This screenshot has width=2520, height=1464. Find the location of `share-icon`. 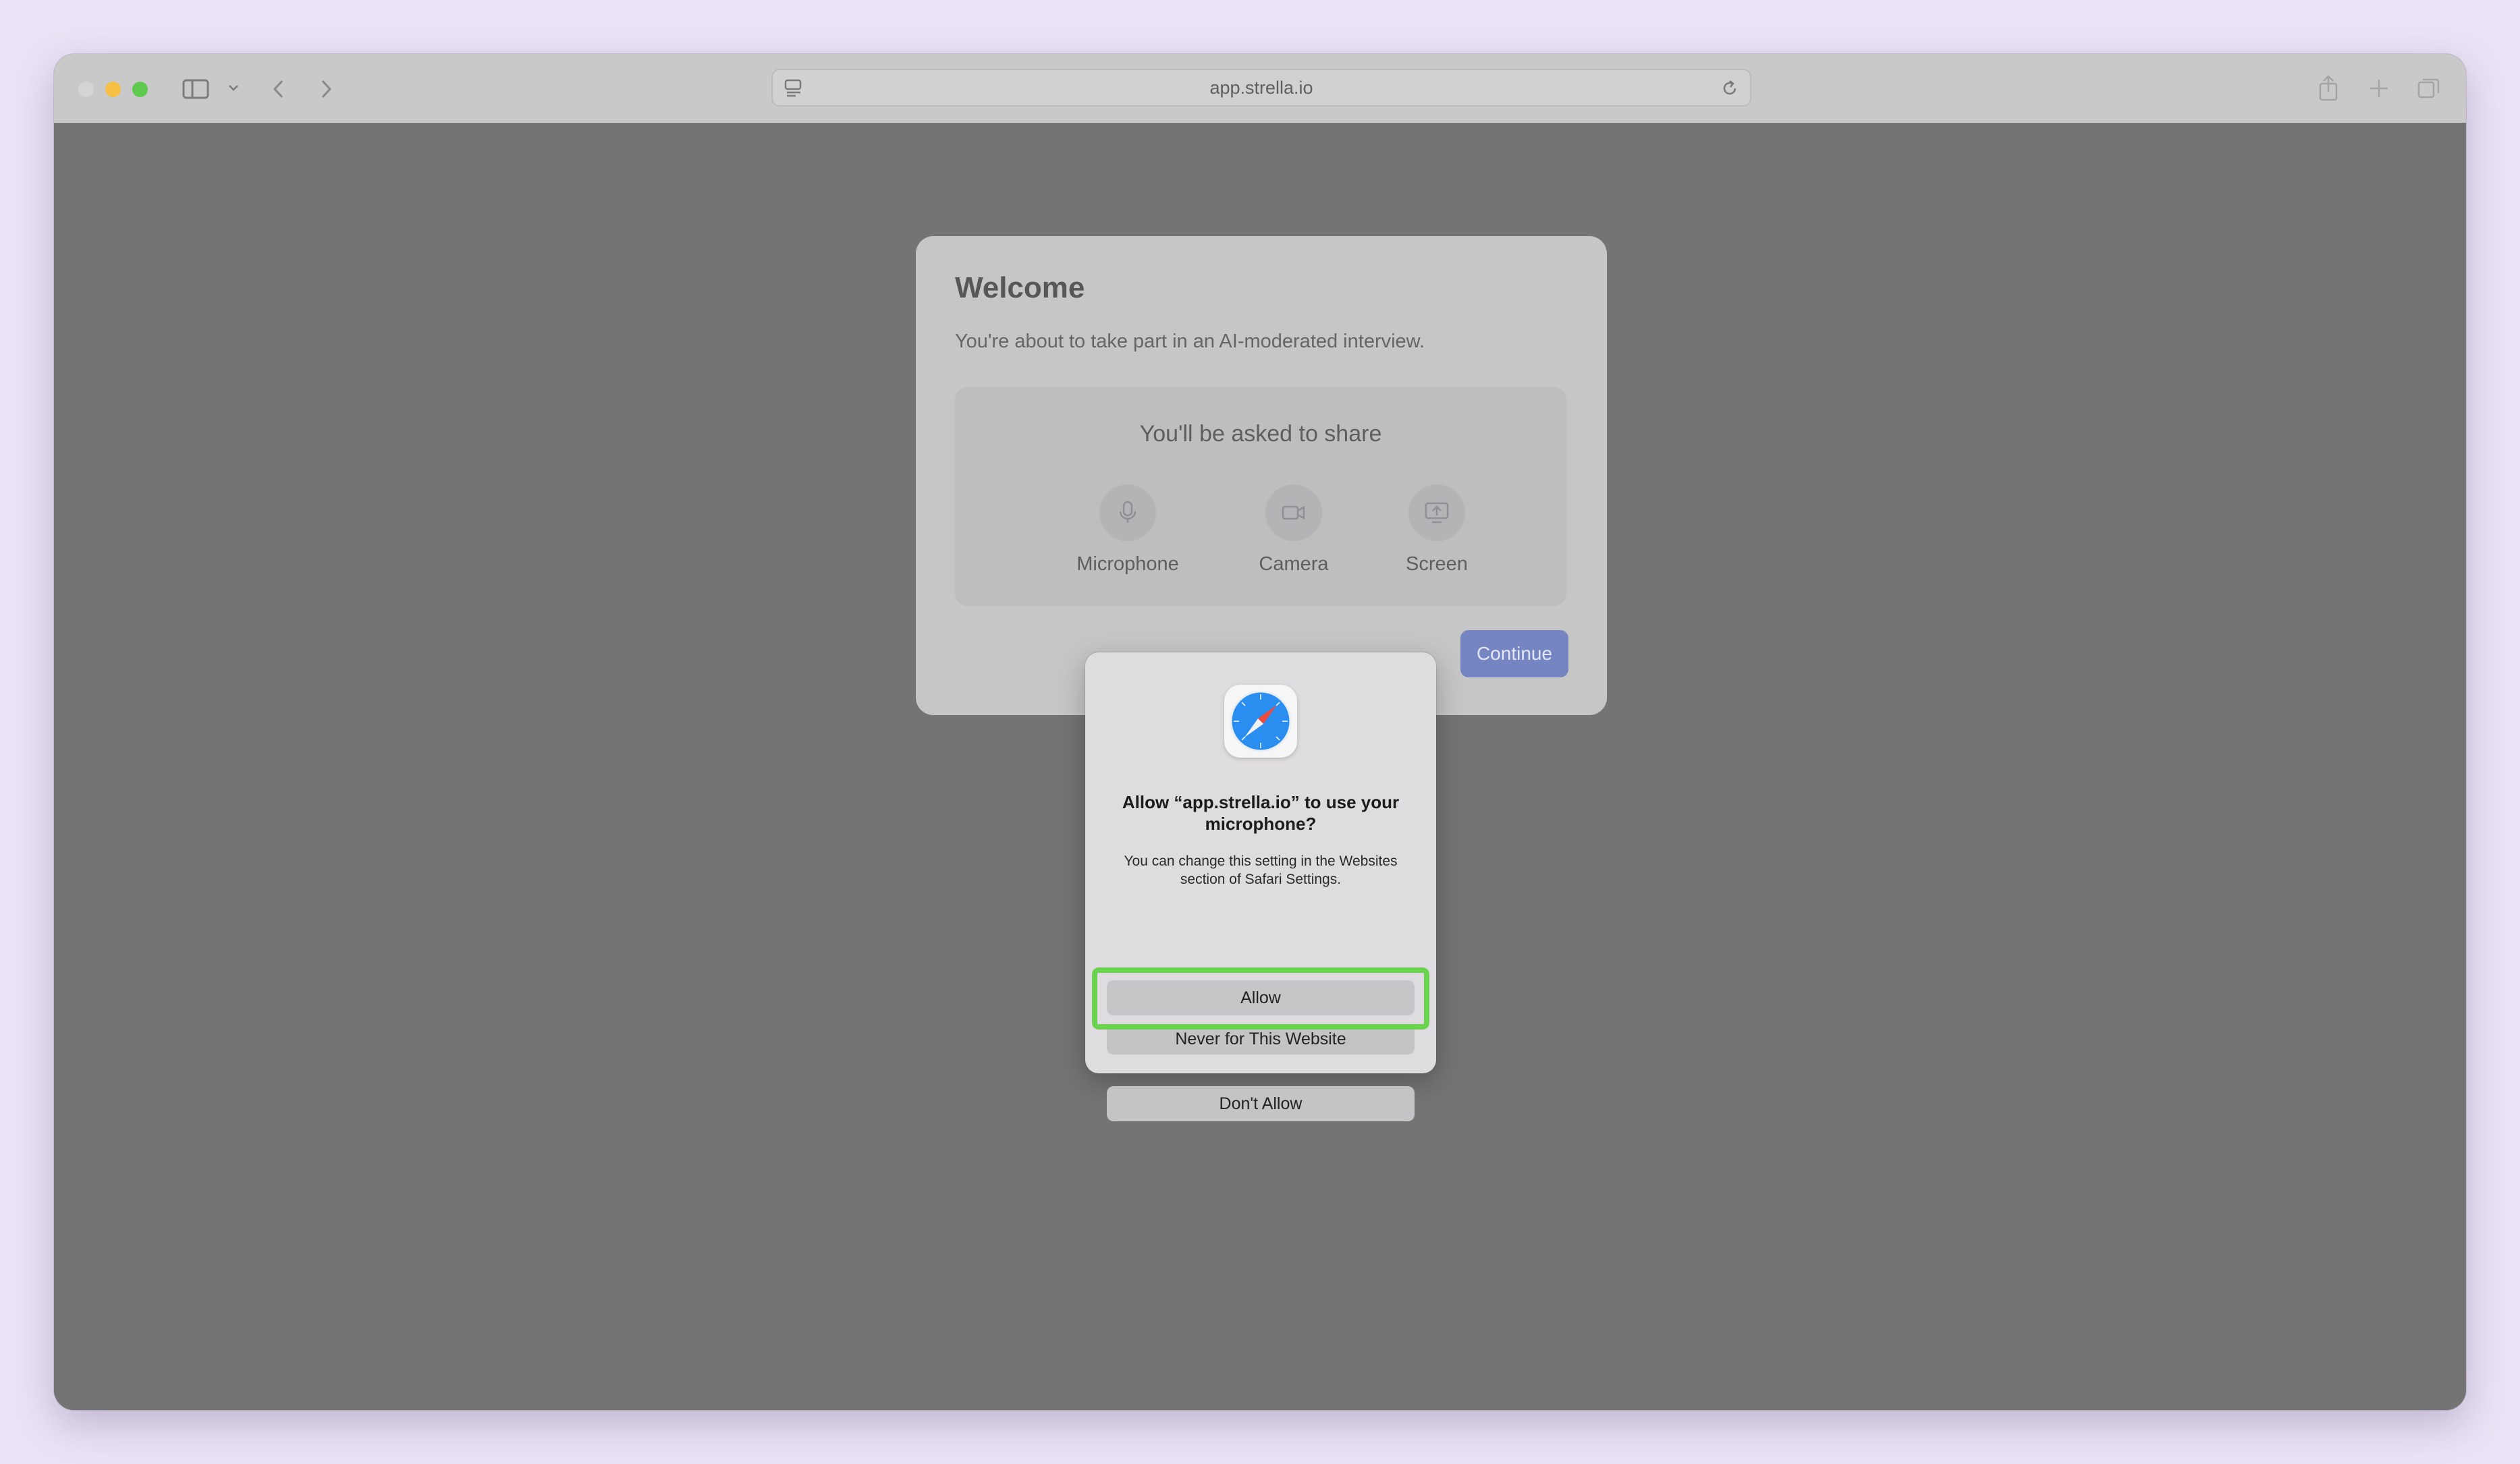

share-icon is located at coordinates (2328, 88).